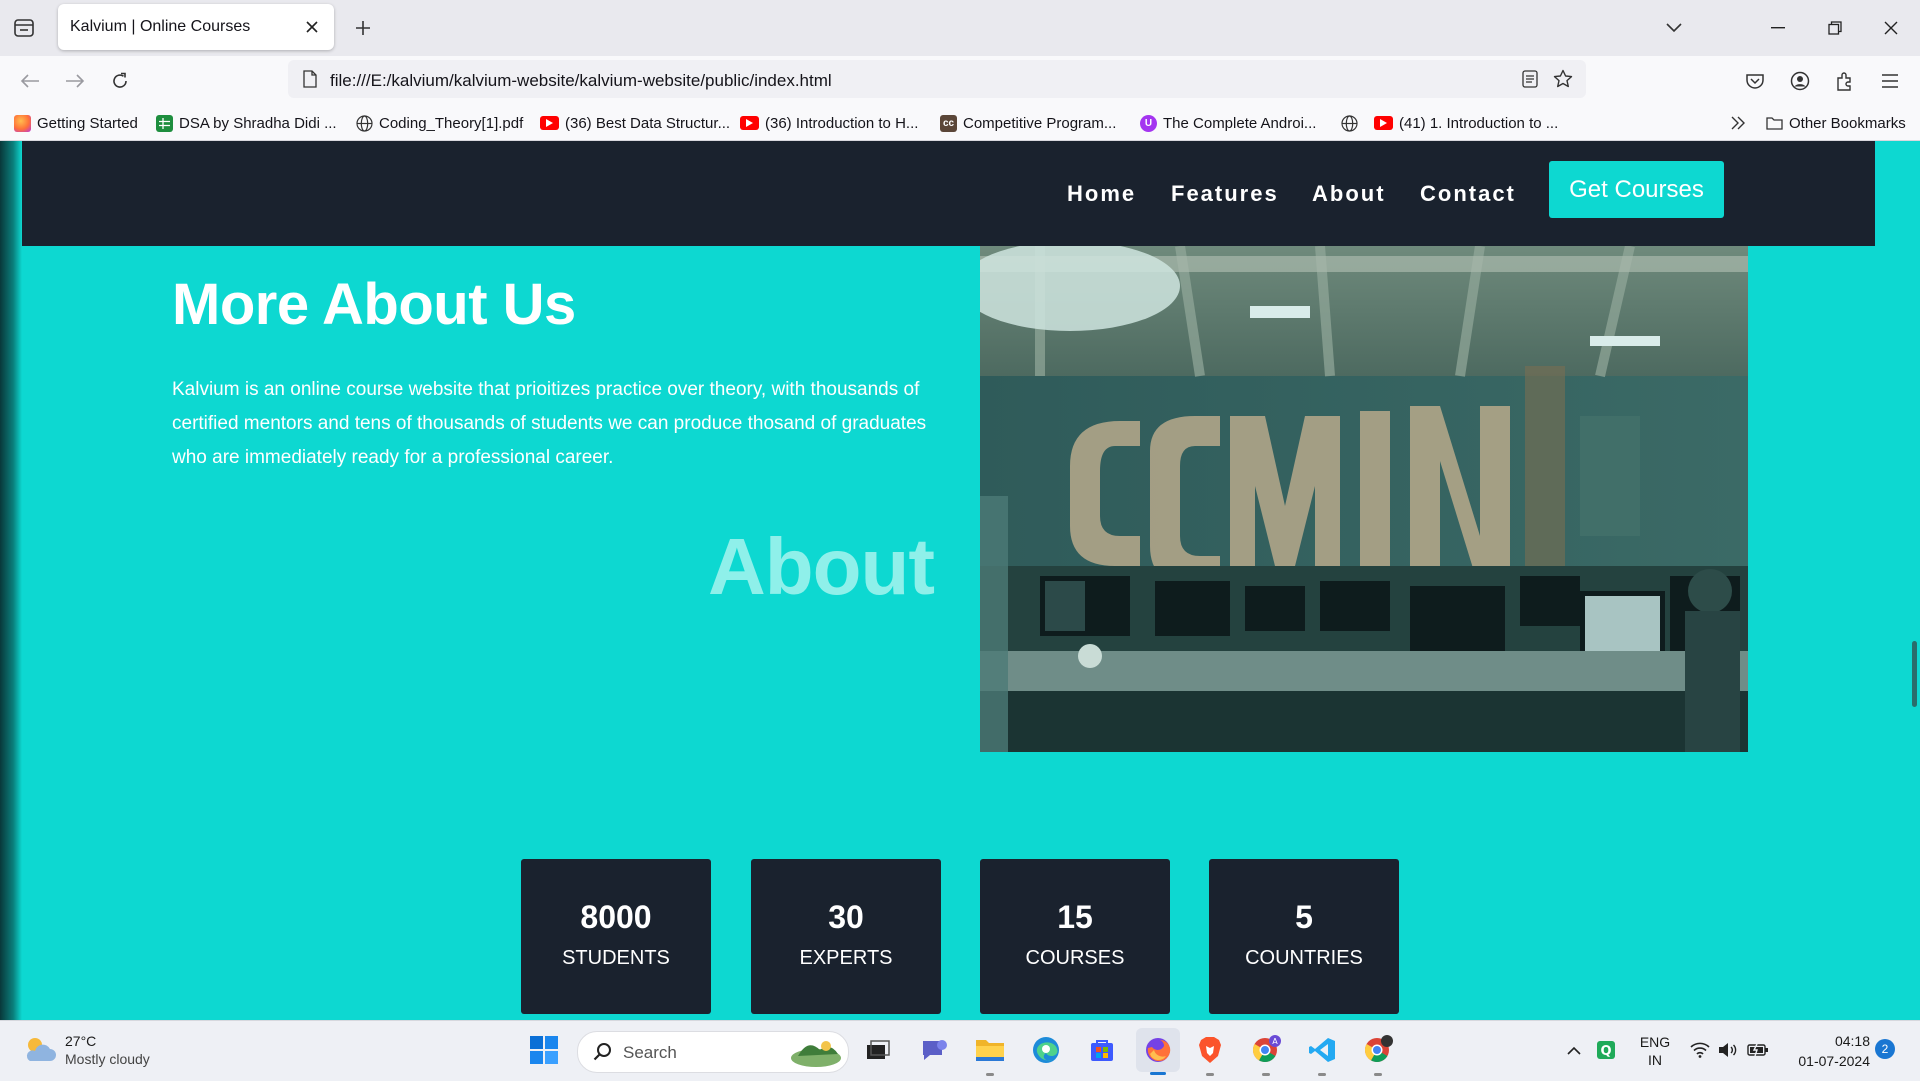  What do you see at coordinates (1075, 958) in the screenshot?
I see `stat-label: COURSES` at bounding box center [1075, 958].